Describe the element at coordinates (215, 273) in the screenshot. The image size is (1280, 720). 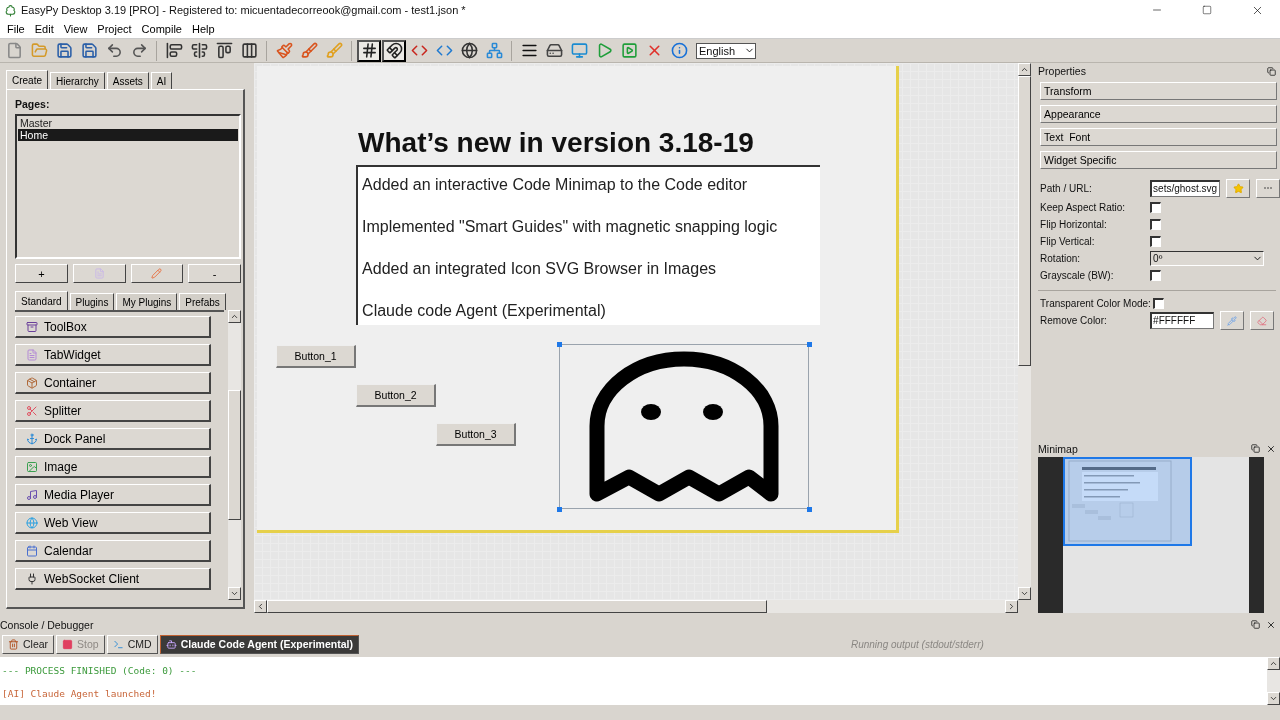
I see `remove-page-button: -` at that location.